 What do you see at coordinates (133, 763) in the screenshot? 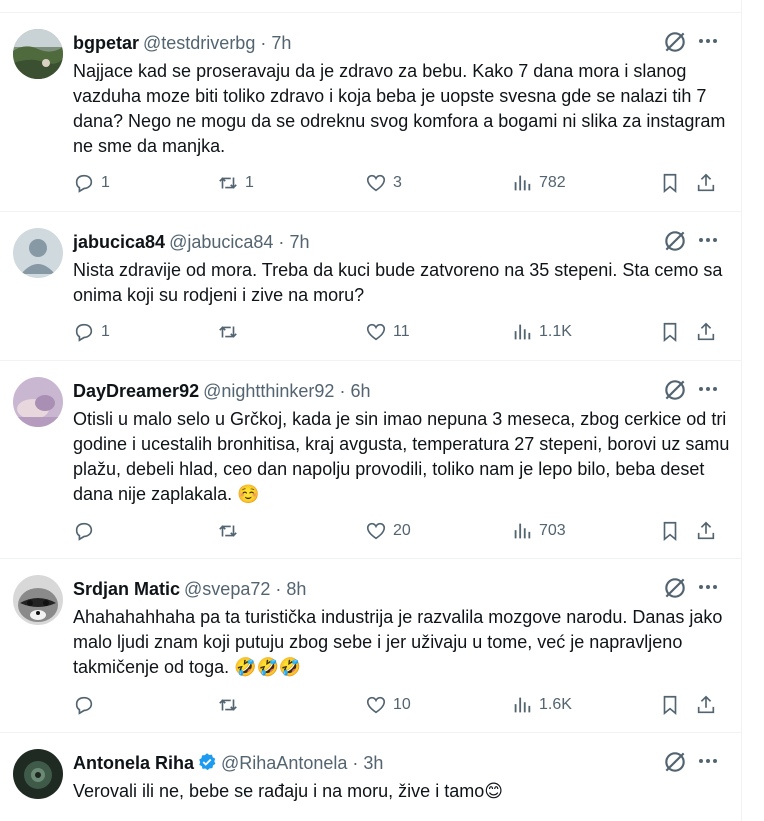
I see `display-name: Antonela Riha` at bounding box center [133, 763].